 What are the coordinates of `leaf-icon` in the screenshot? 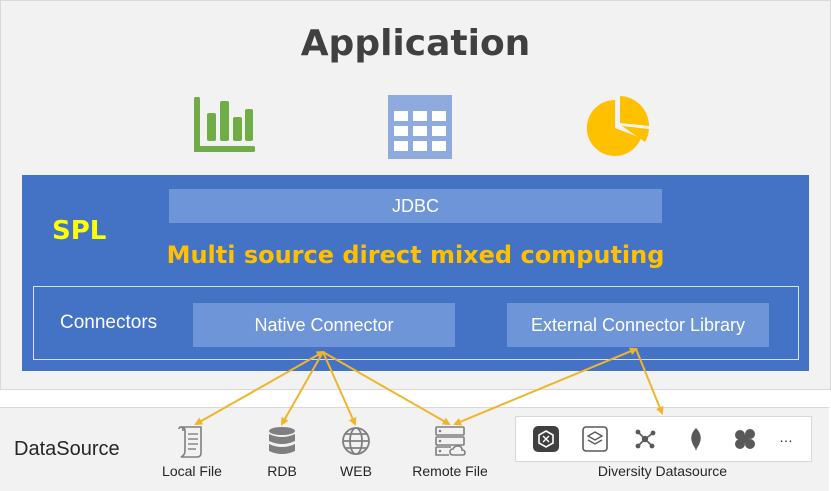 It's located at (696, 439).